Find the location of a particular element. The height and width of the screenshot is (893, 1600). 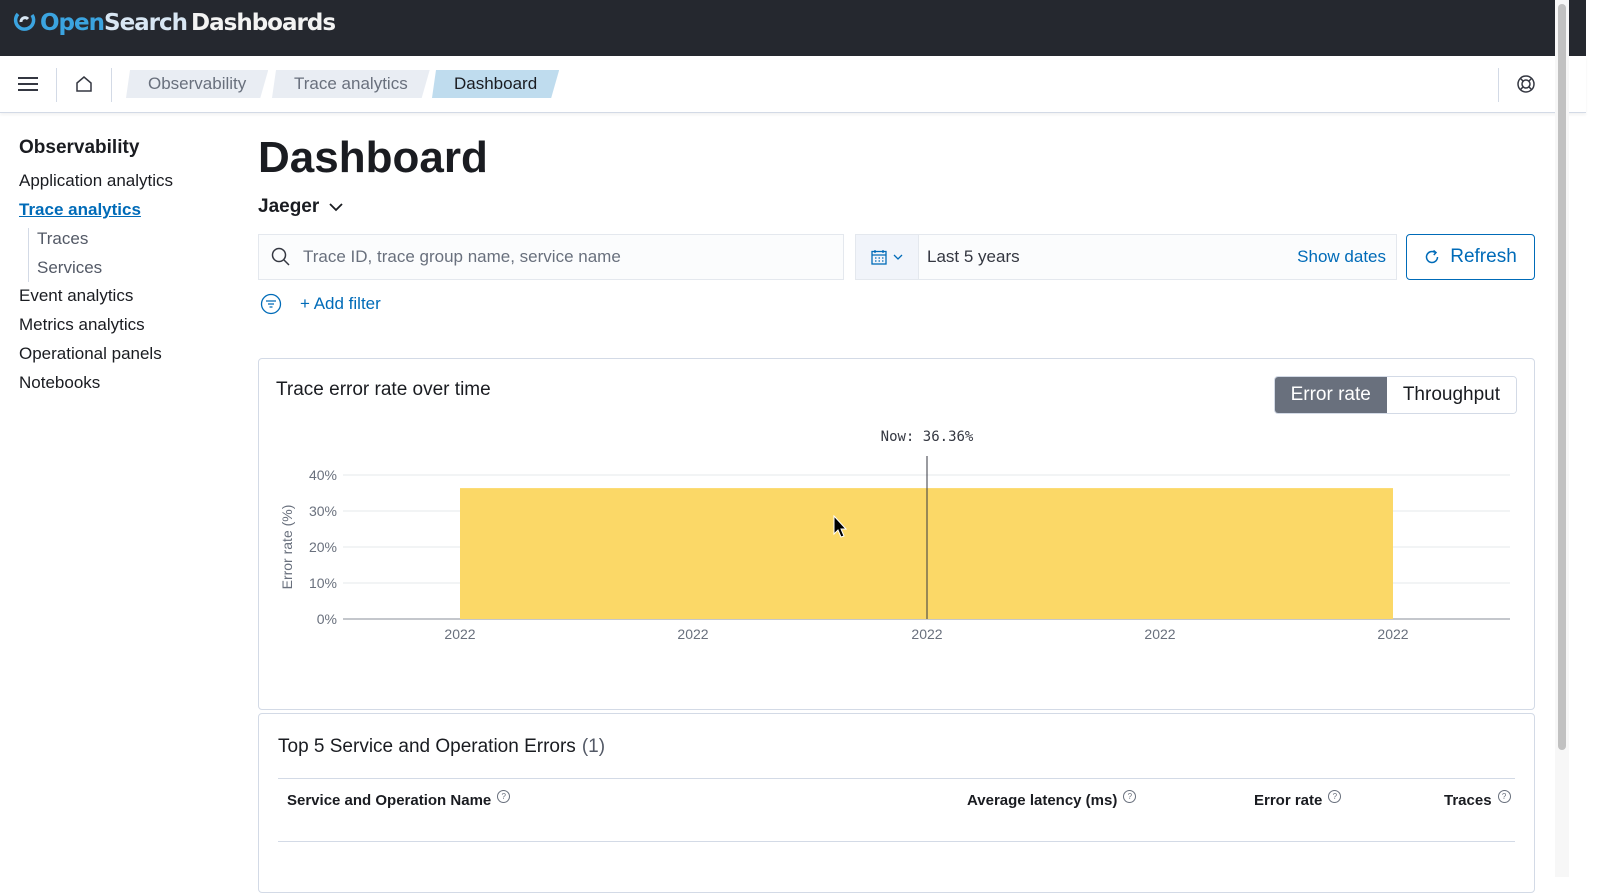

column-header-label: Service and Operation Name is located at coordinates (389, 800).